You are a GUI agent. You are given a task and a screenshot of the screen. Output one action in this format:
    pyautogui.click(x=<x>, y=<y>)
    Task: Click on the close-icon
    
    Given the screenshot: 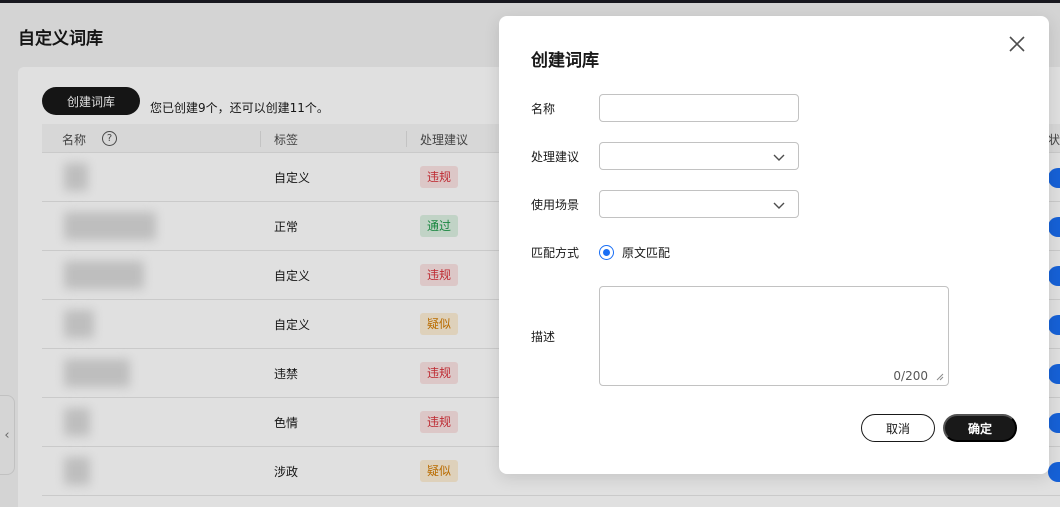 What is the action you would take?
    pyautogui.click(x=1017, y=44)
    